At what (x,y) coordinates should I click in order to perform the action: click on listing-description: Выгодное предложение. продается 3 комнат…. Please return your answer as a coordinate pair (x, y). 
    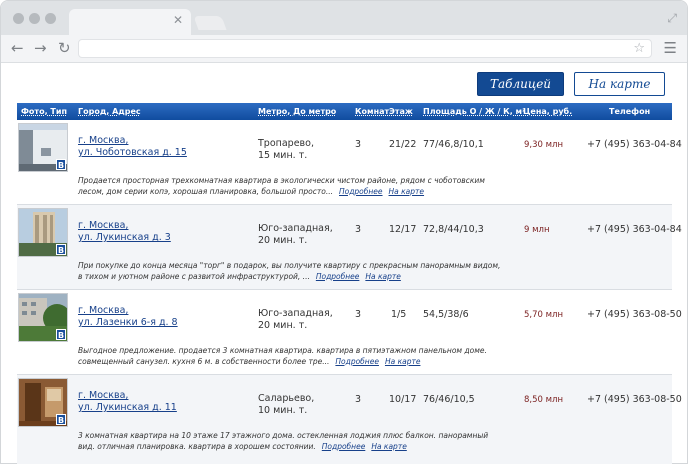
    Looking at the image, I should click on (282, 356).